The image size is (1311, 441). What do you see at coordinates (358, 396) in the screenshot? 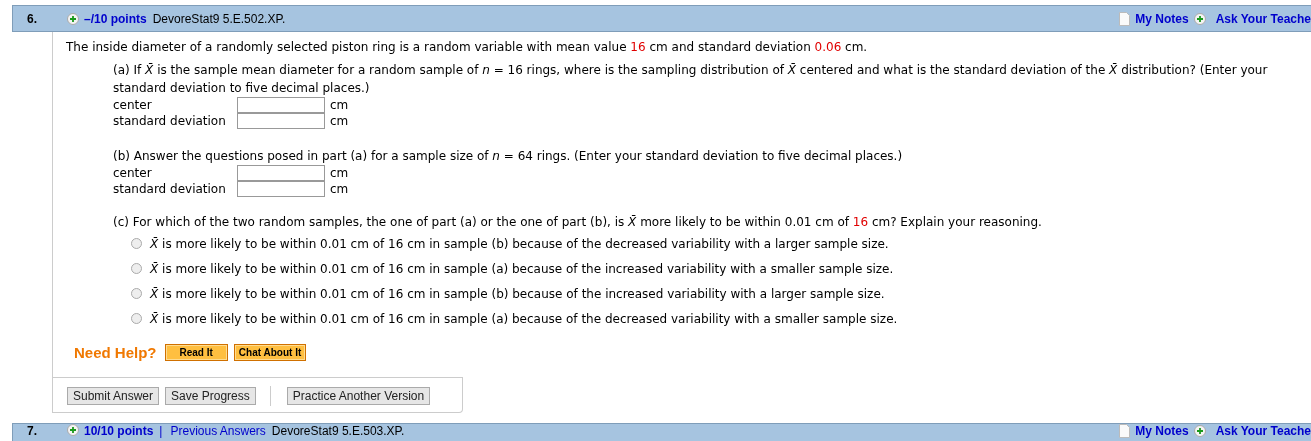
I see `action-button: Practice Another Version` at bounding box center [358, 396].